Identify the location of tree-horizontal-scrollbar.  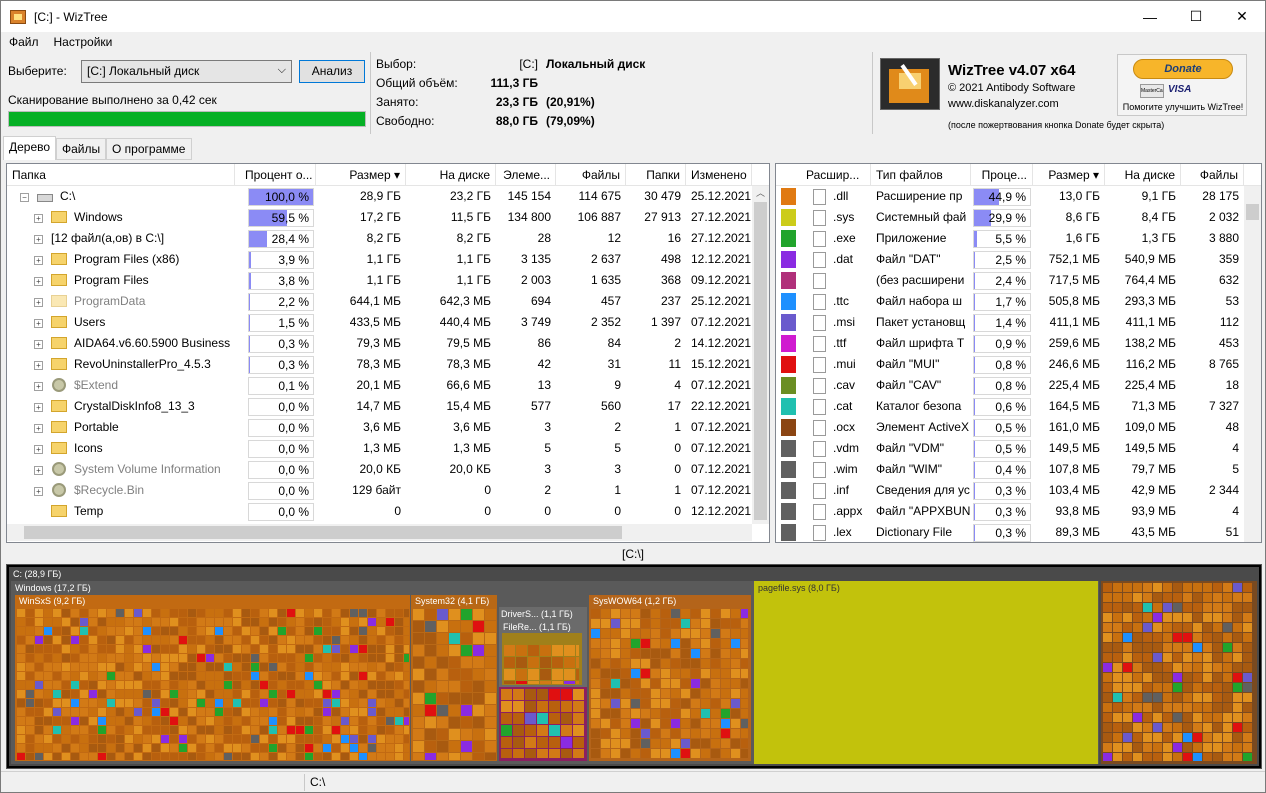
(379, 532).